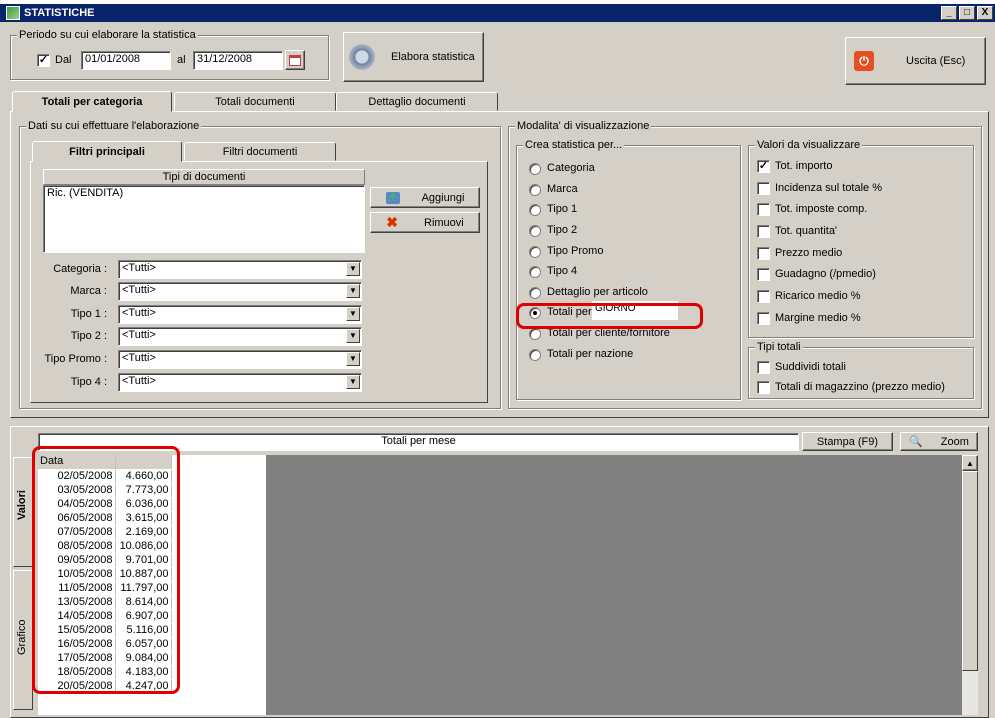  I want to click on checkbox-label: Totali di magazzino (prezzo medio), so click(860, 387).